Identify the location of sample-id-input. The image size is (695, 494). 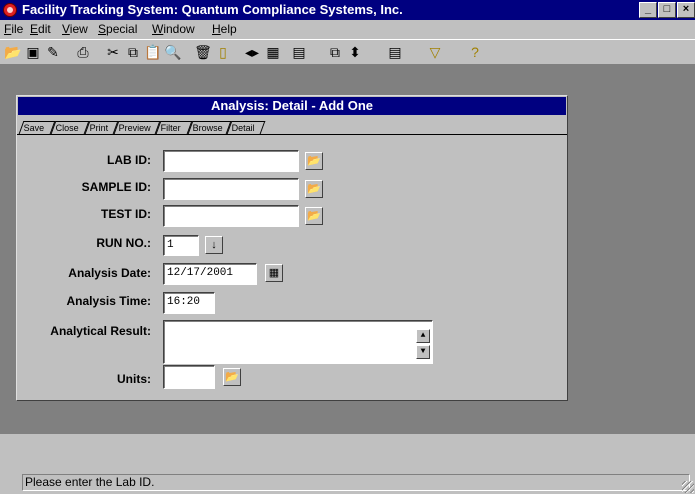
(231, 189).